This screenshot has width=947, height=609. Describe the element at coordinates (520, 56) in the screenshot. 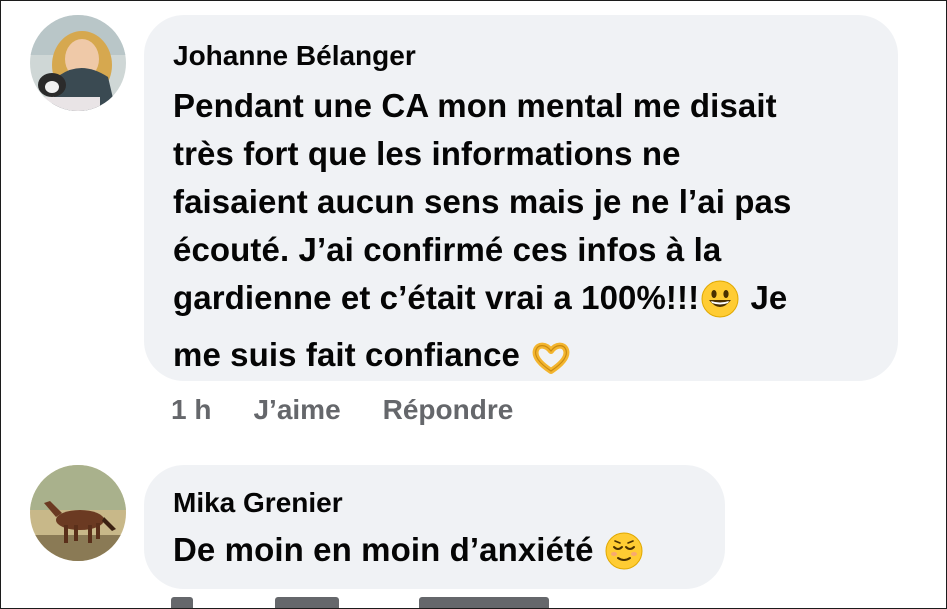

I see `comment-author: Johanne Bélanger` at that location.